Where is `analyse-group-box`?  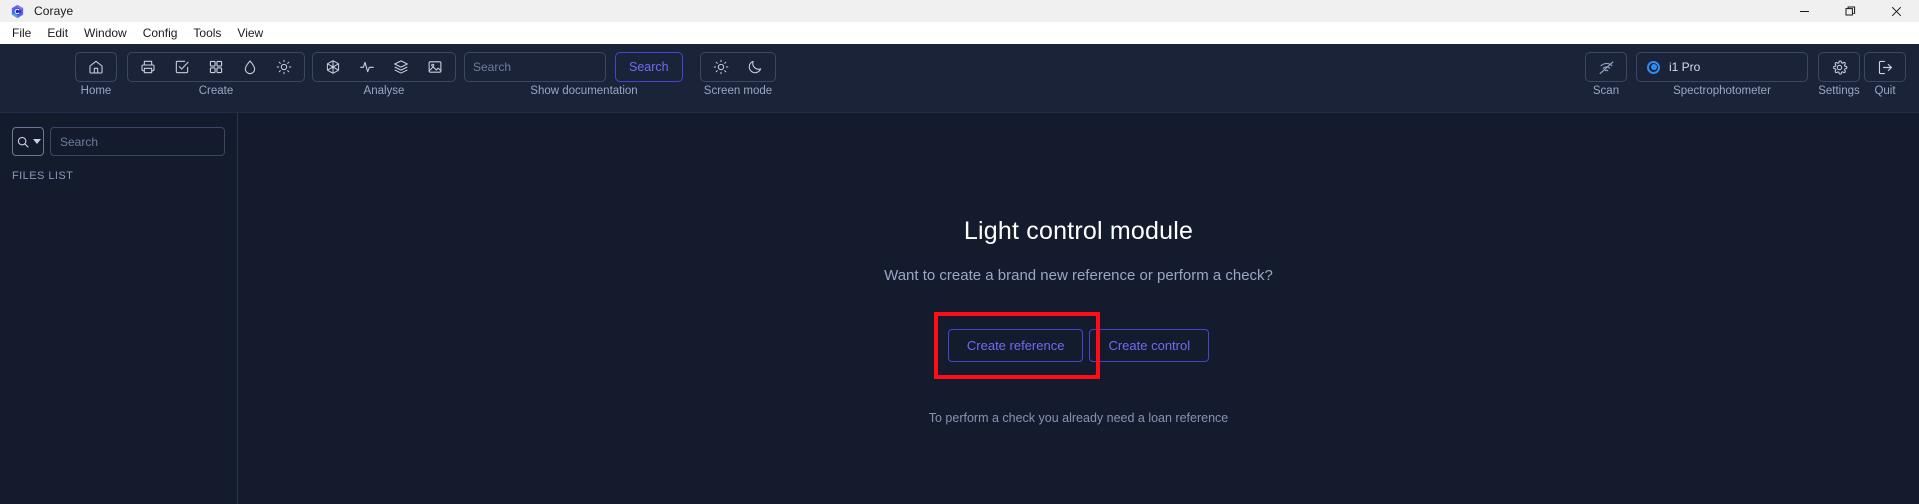 analyse-group-box is located at coordinates (384, 67).